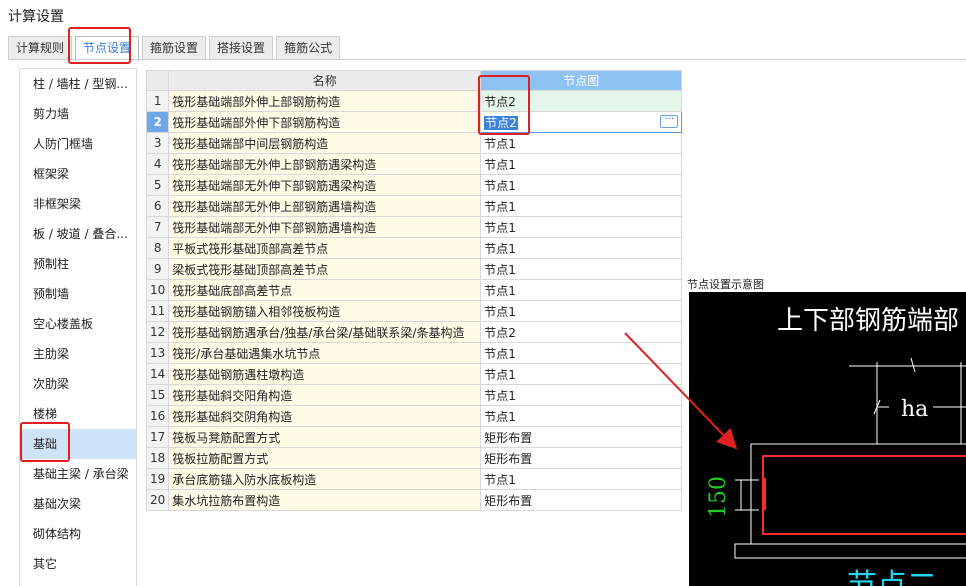 The image size is (966, 586). What do you see at coordinates (157, 269) in the screenshot?
I see `row-number: 9` at bounding box center [157, 269].